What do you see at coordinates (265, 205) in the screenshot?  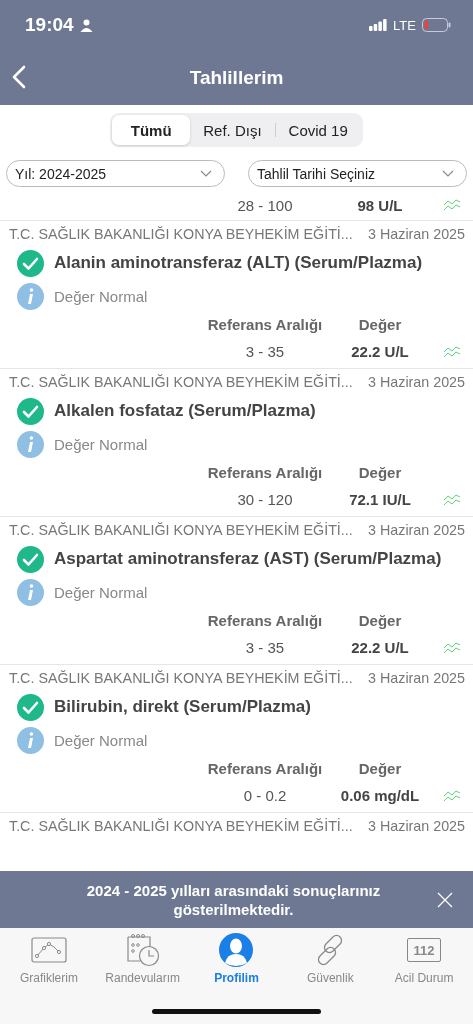 I see `reference-range: 28 - 100` at bounding box center [265, 205].